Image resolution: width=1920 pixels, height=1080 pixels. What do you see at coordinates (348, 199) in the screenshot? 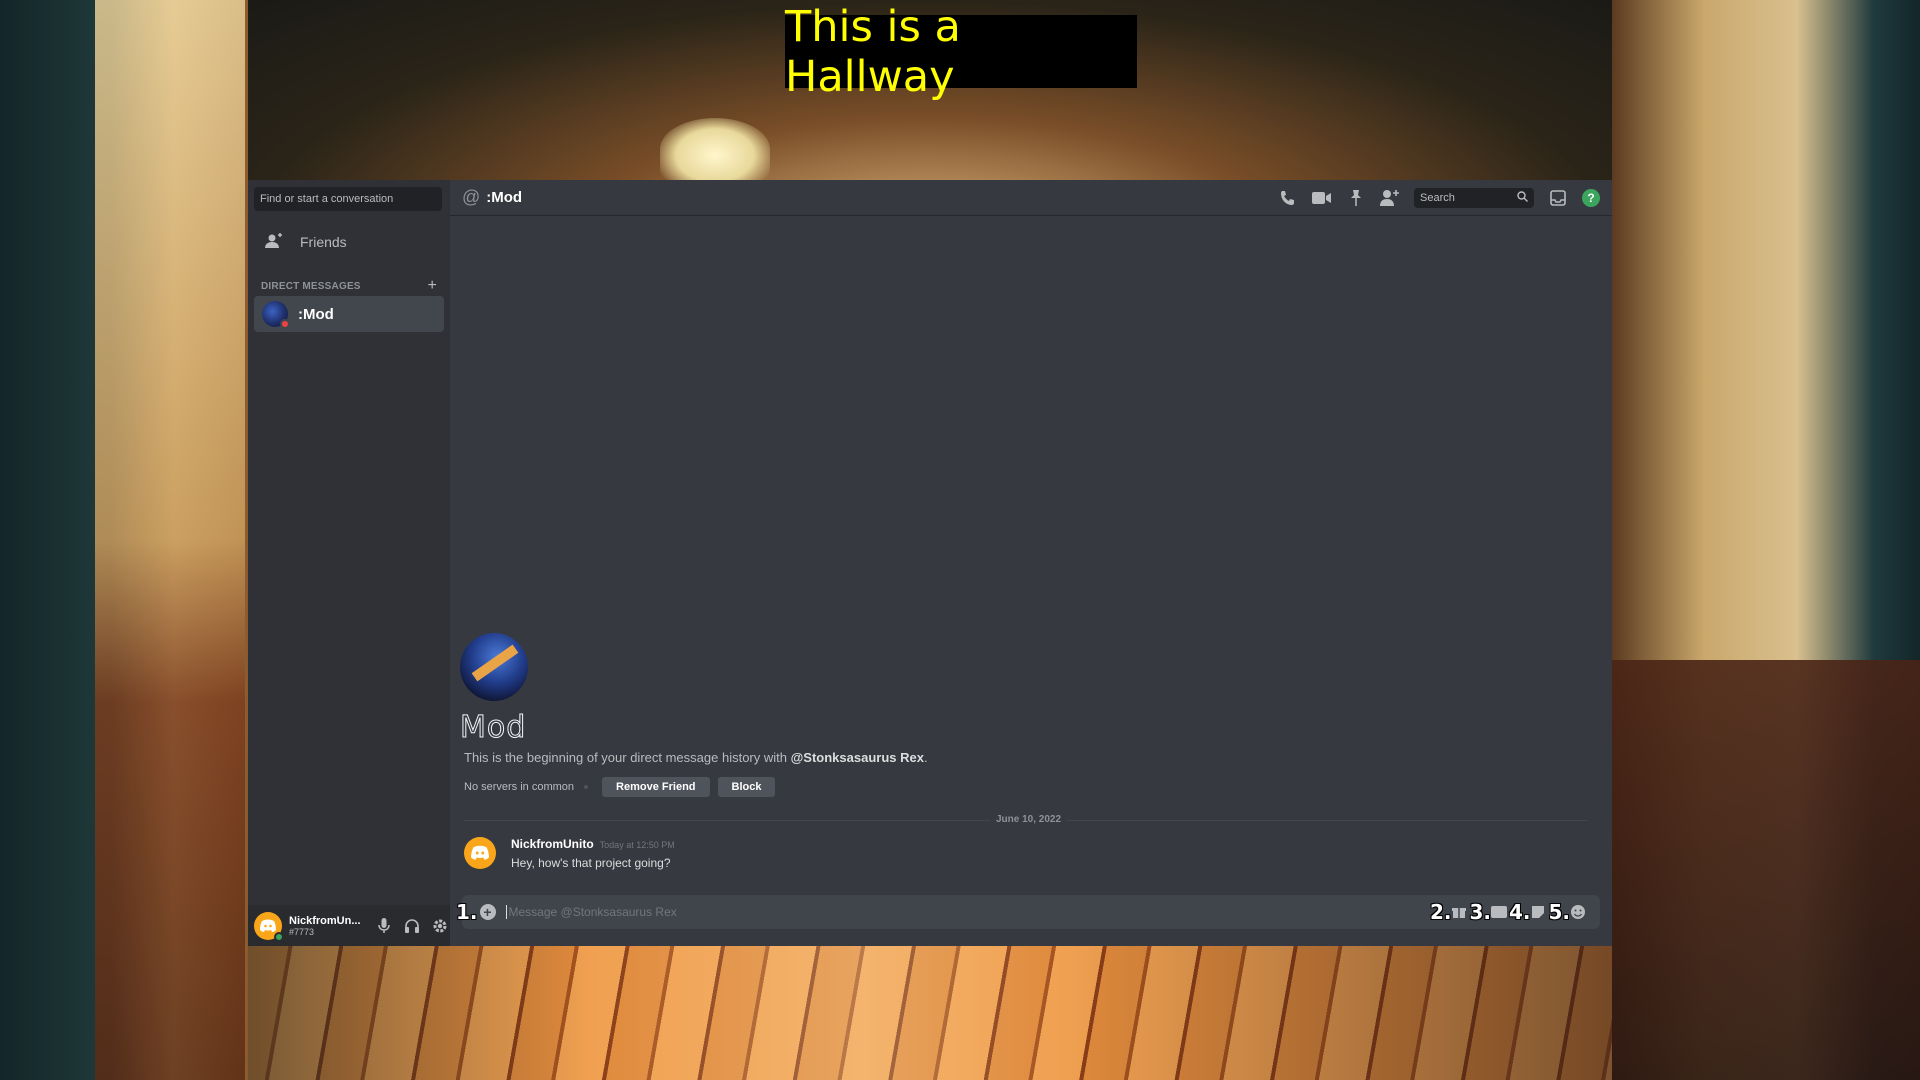
I see `find-conversation-input: Find or start a conversation` at bounding box center [348, 199].